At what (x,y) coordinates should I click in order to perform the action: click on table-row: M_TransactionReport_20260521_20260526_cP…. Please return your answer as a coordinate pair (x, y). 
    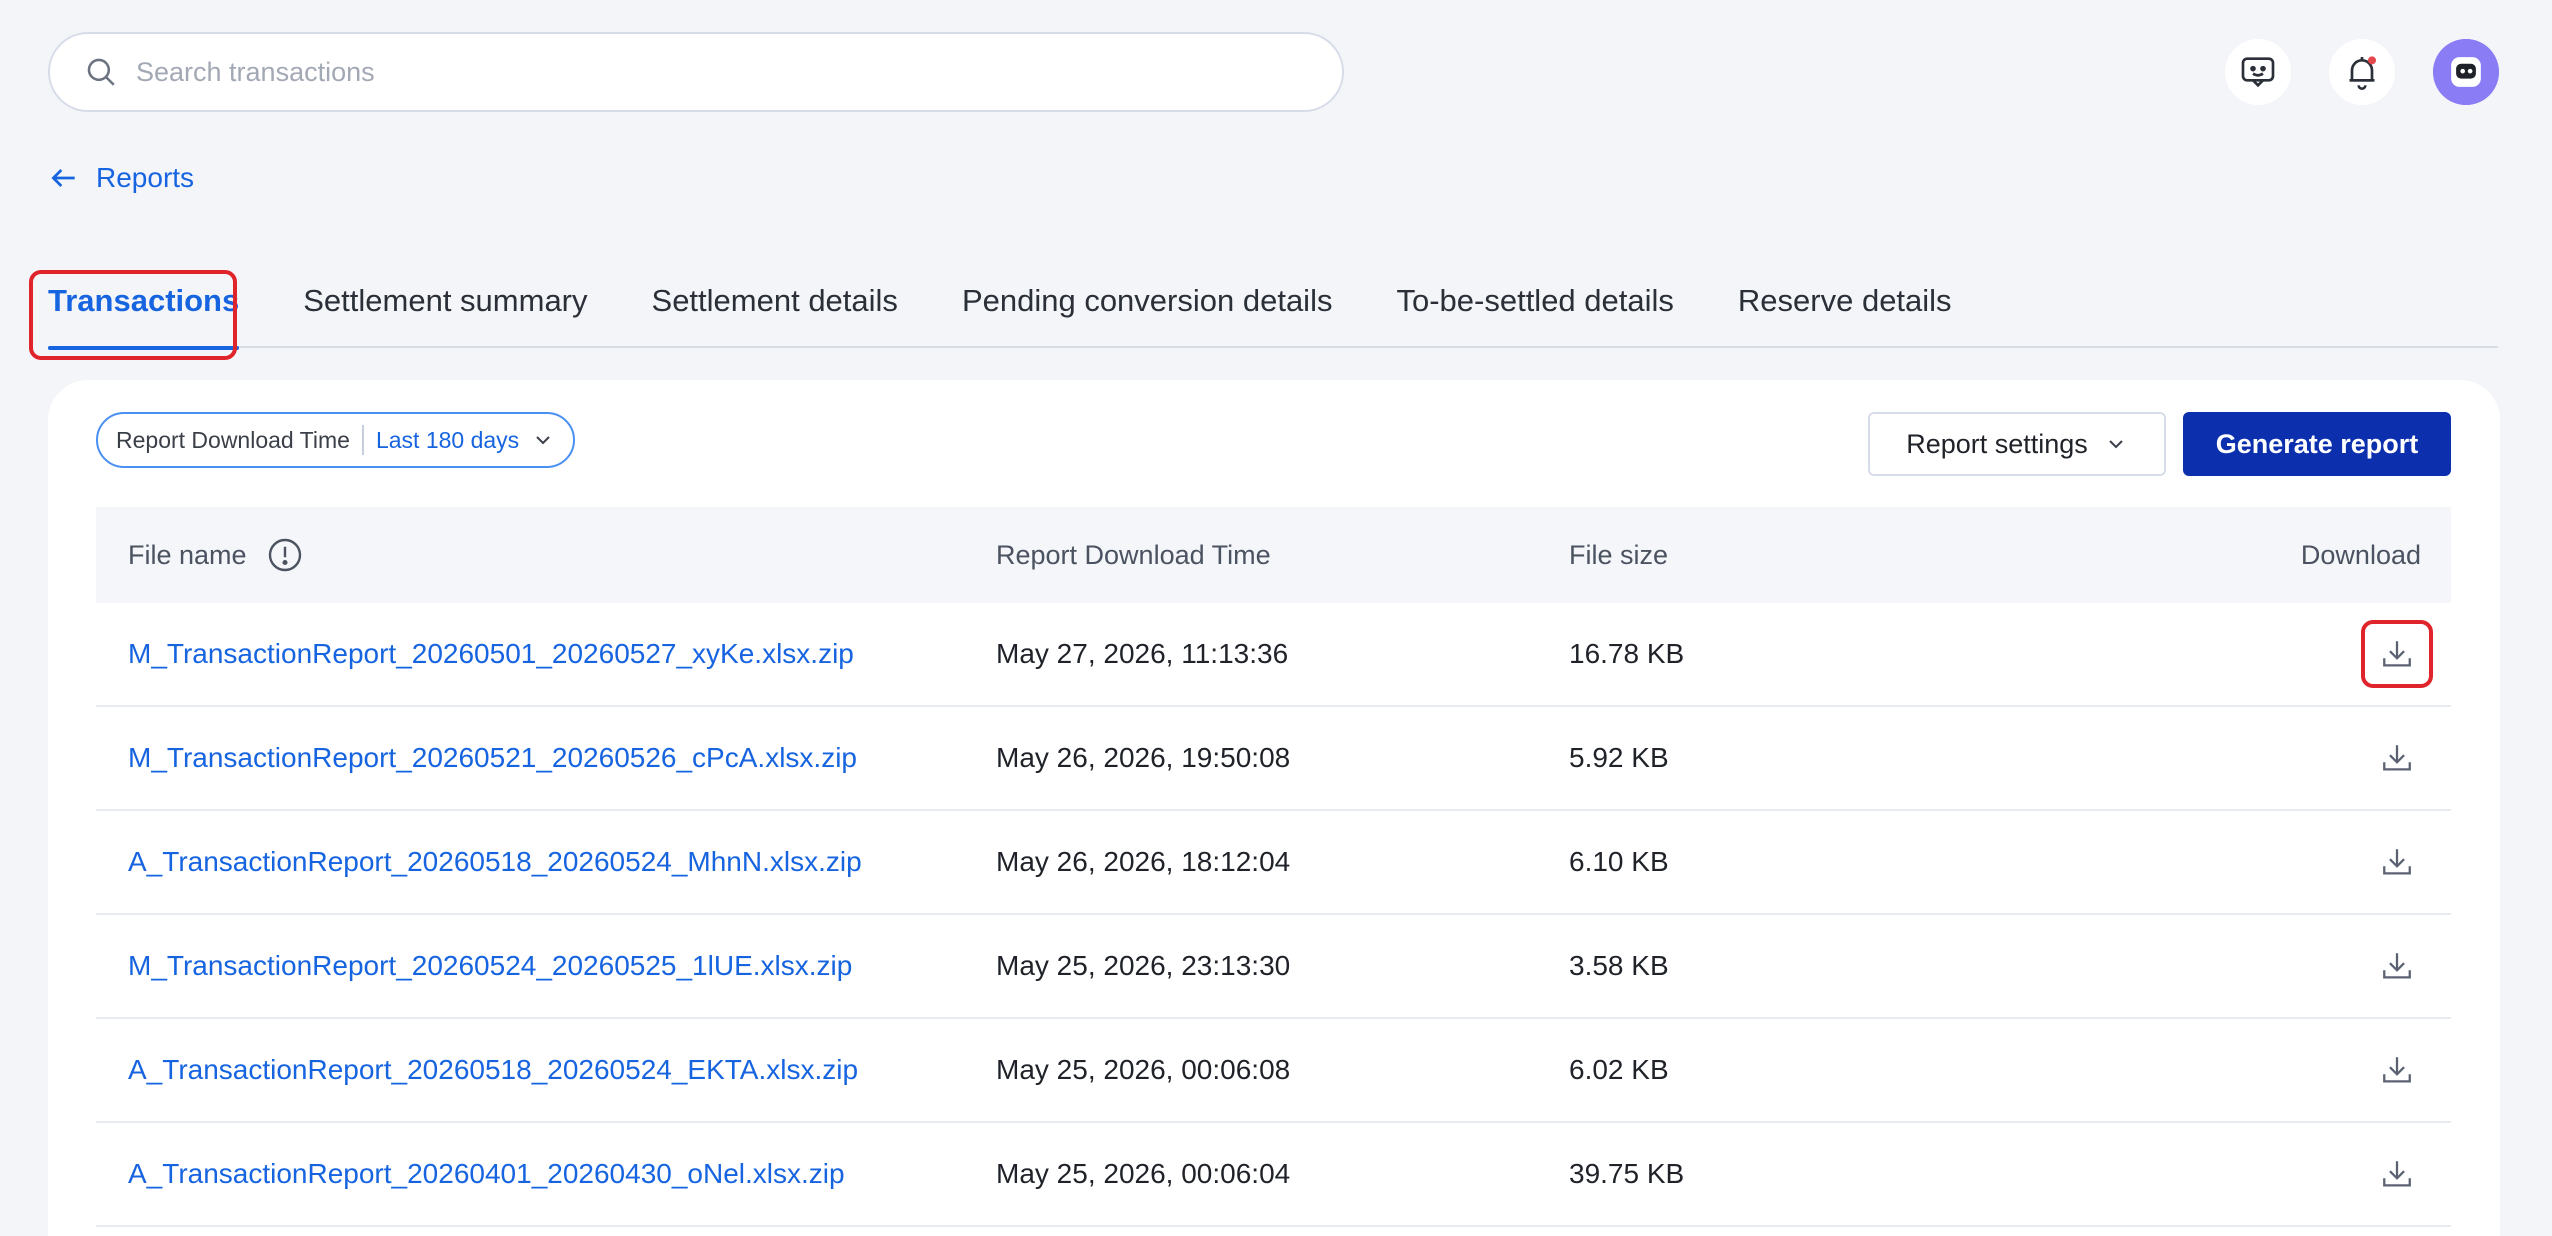
    Looking at the image, I should click on (1273, 759).